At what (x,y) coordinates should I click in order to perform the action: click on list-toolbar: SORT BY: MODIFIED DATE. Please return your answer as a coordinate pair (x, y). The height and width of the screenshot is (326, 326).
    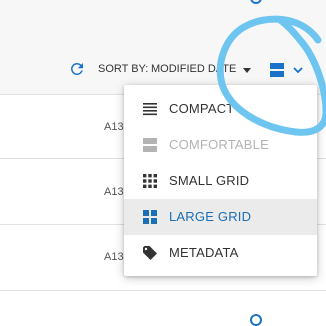
    Looking at the image, I should click on (163, 71).